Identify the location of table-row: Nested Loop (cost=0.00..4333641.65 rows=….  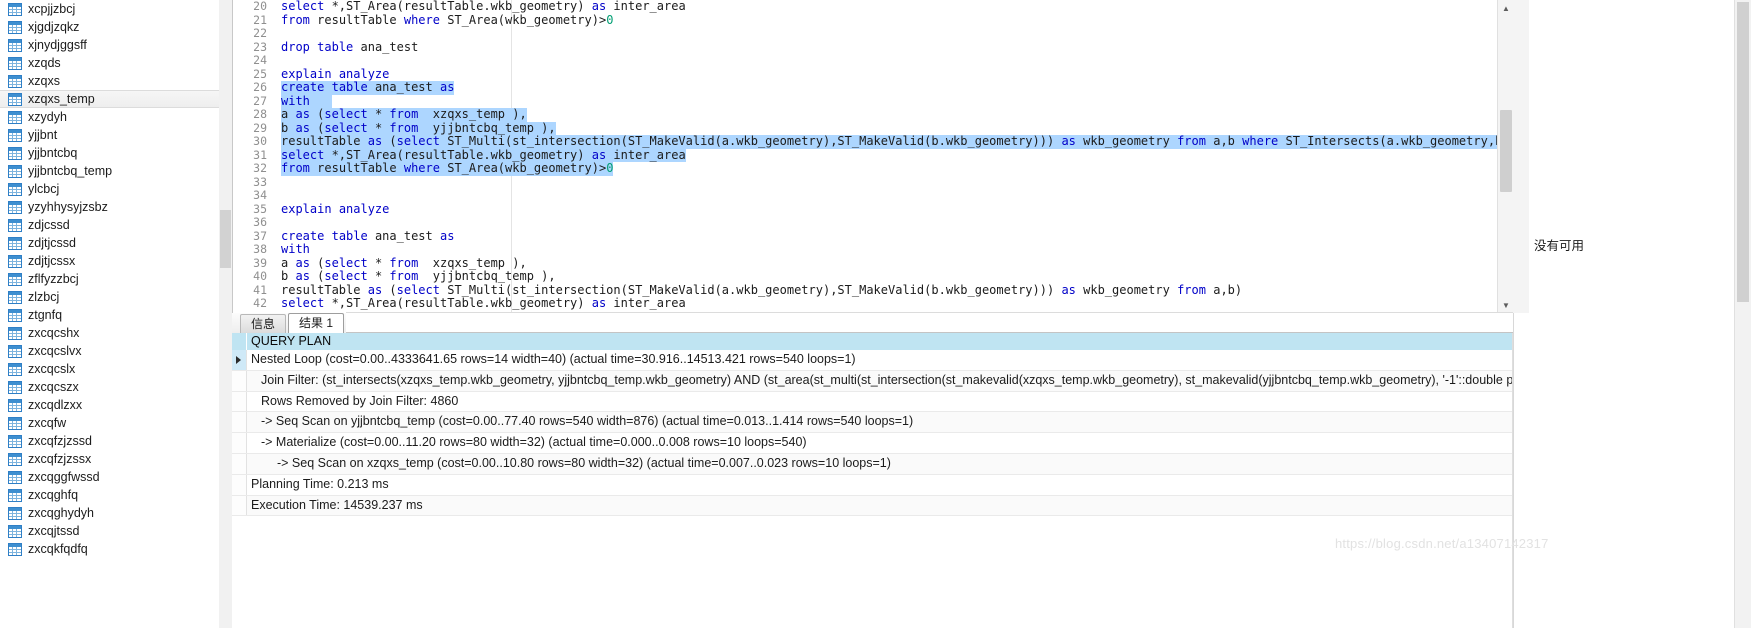
(872, 360).